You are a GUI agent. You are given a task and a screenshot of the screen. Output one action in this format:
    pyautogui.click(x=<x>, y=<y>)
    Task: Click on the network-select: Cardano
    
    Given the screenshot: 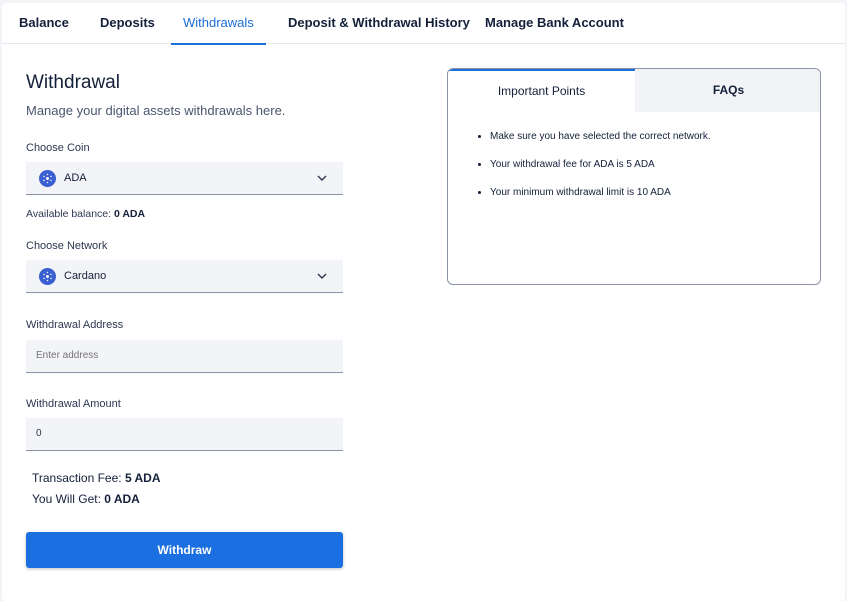 What is the action you would take?
    pyautogui.click(x=184, y=276)
    